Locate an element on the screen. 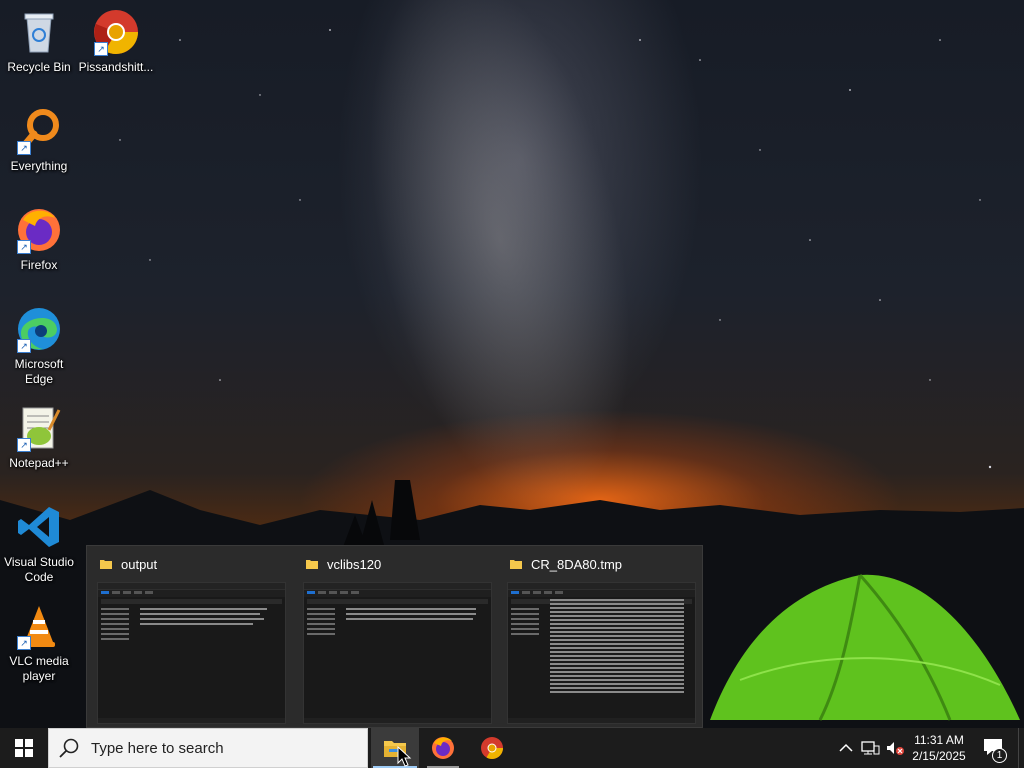 The width and height of the screenshot is (1024, 768). window-title: CR_8DA80.tmp is located at coordinates (577, 564).